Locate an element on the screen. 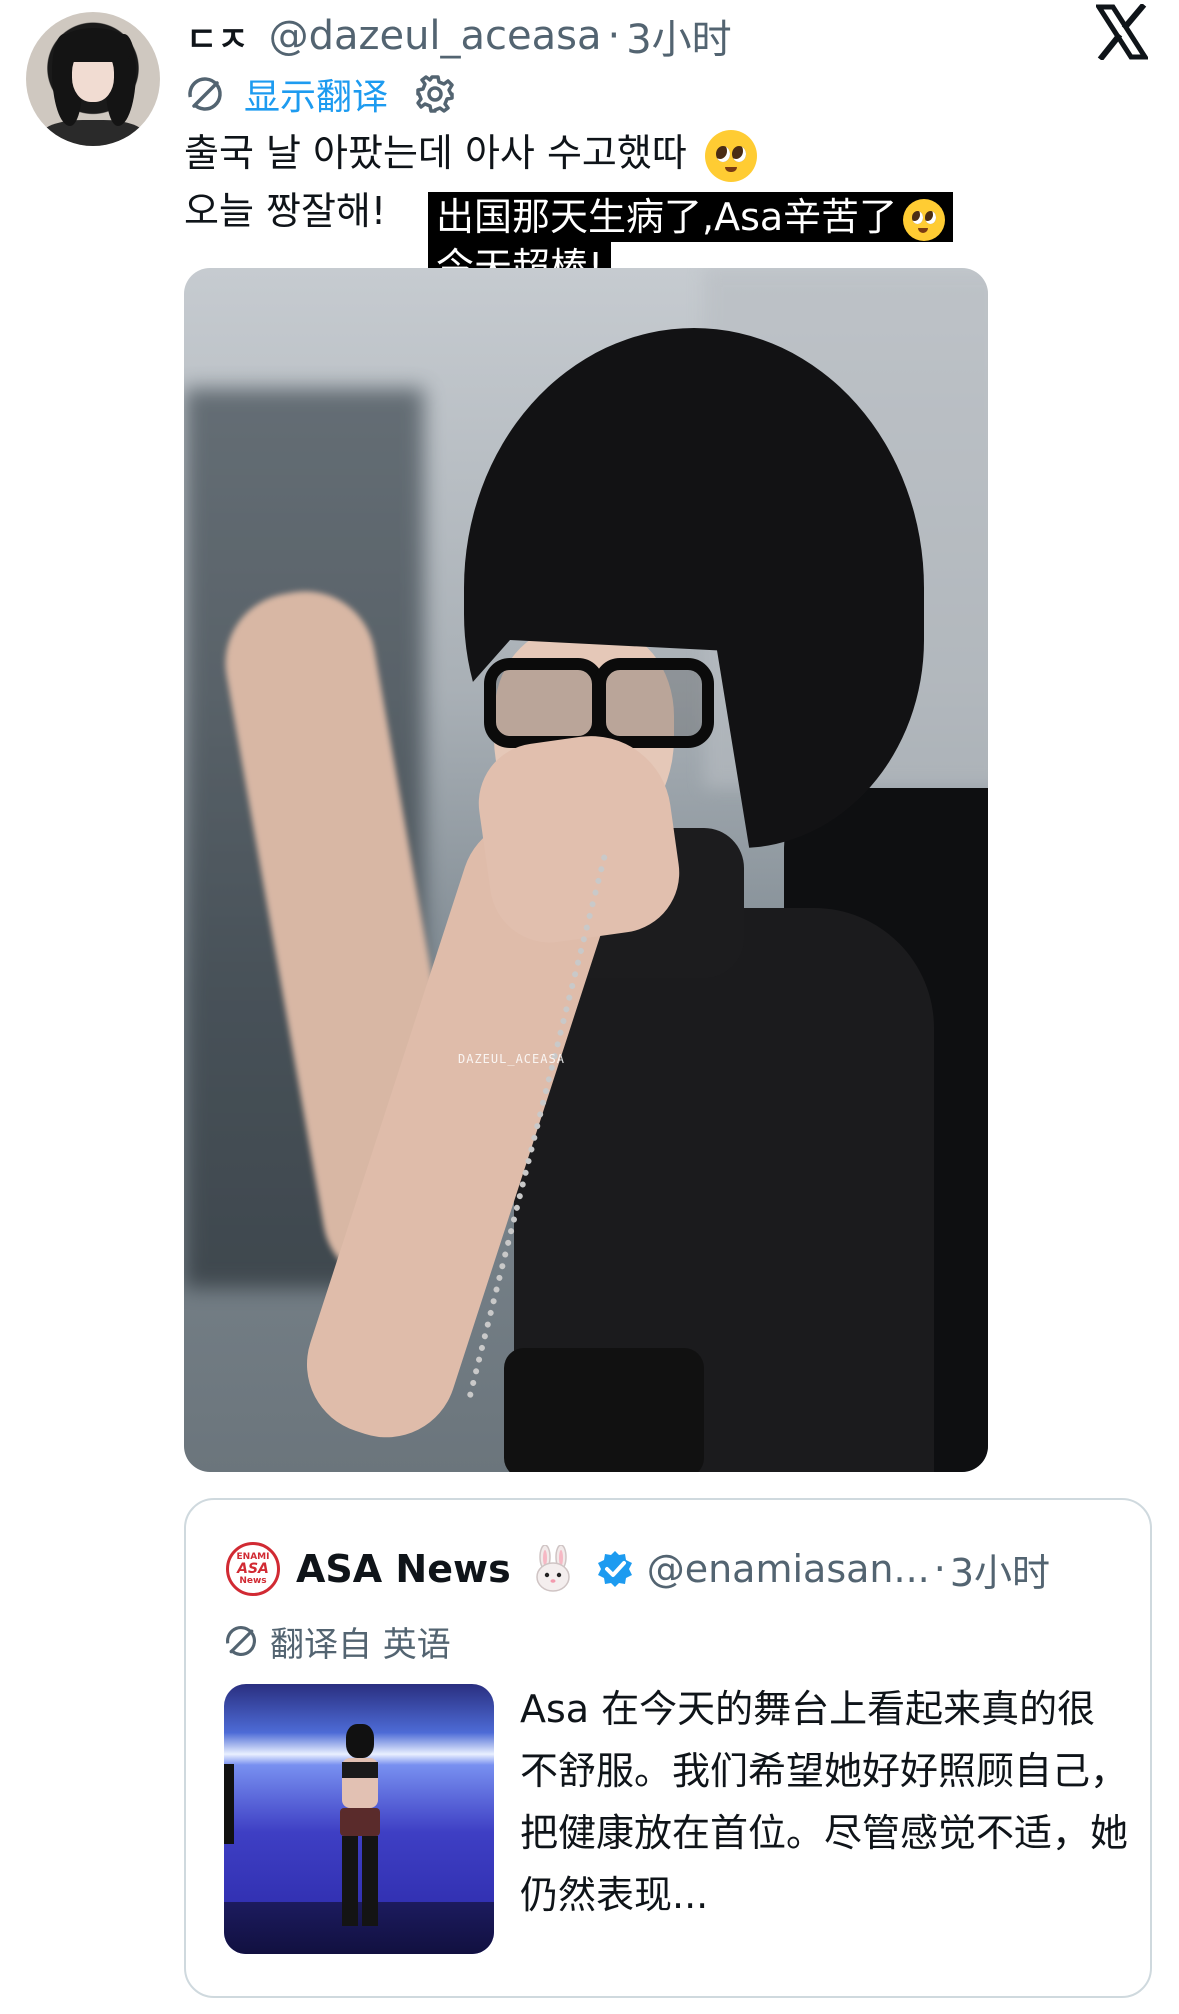  avatar-shirt is located at coordinates (93, 133).